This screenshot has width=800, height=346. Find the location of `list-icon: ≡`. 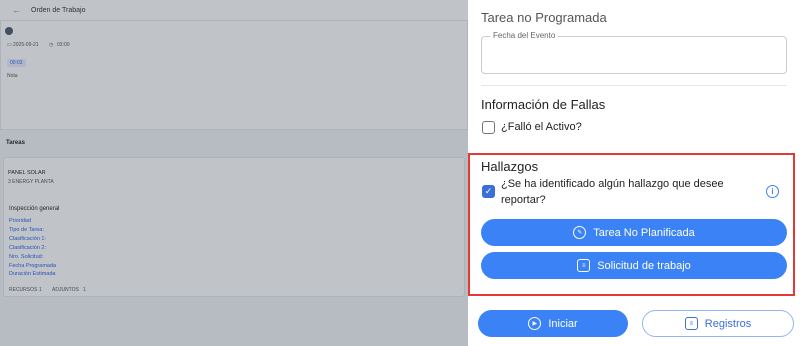

list-icon: ≡ is located at coordinates (584, 265).